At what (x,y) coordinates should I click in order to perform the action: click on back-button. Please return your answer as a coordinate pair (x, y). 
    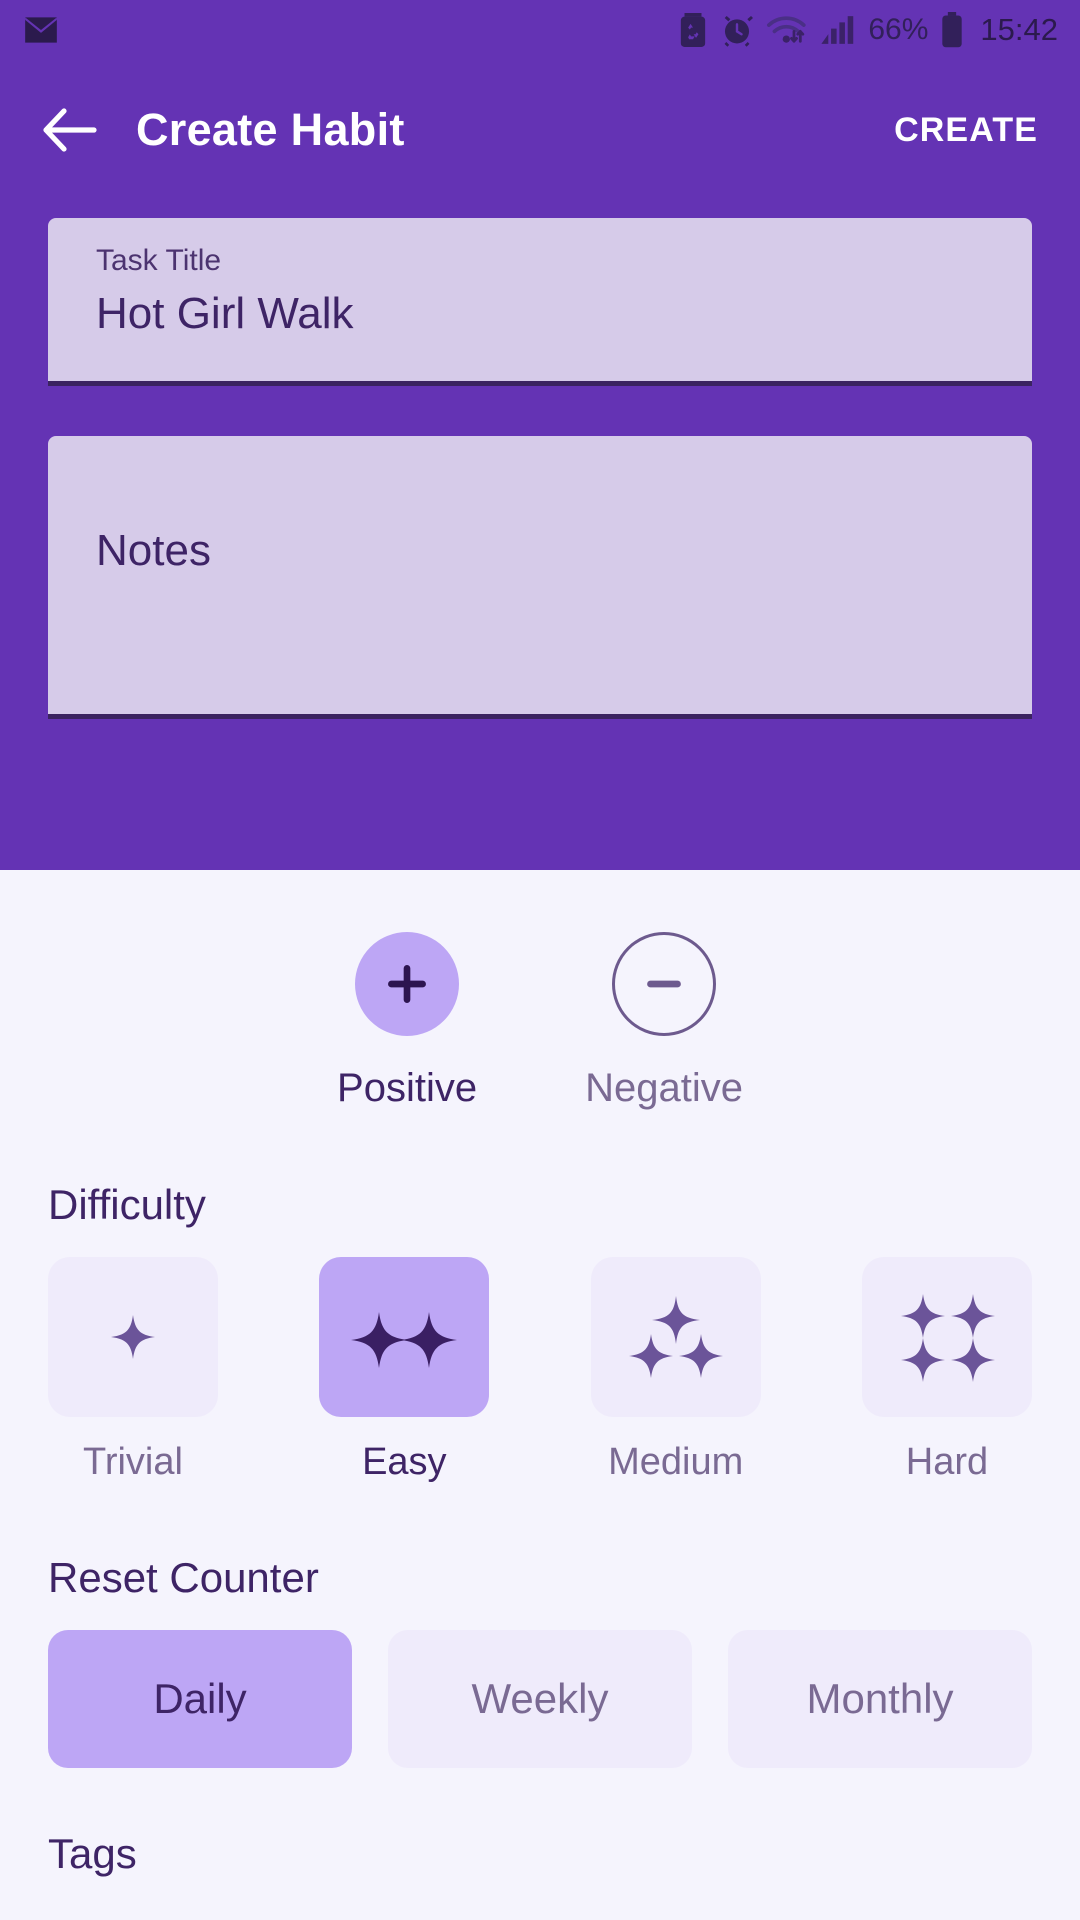
    Looking at the image, I should click on (70, 130).